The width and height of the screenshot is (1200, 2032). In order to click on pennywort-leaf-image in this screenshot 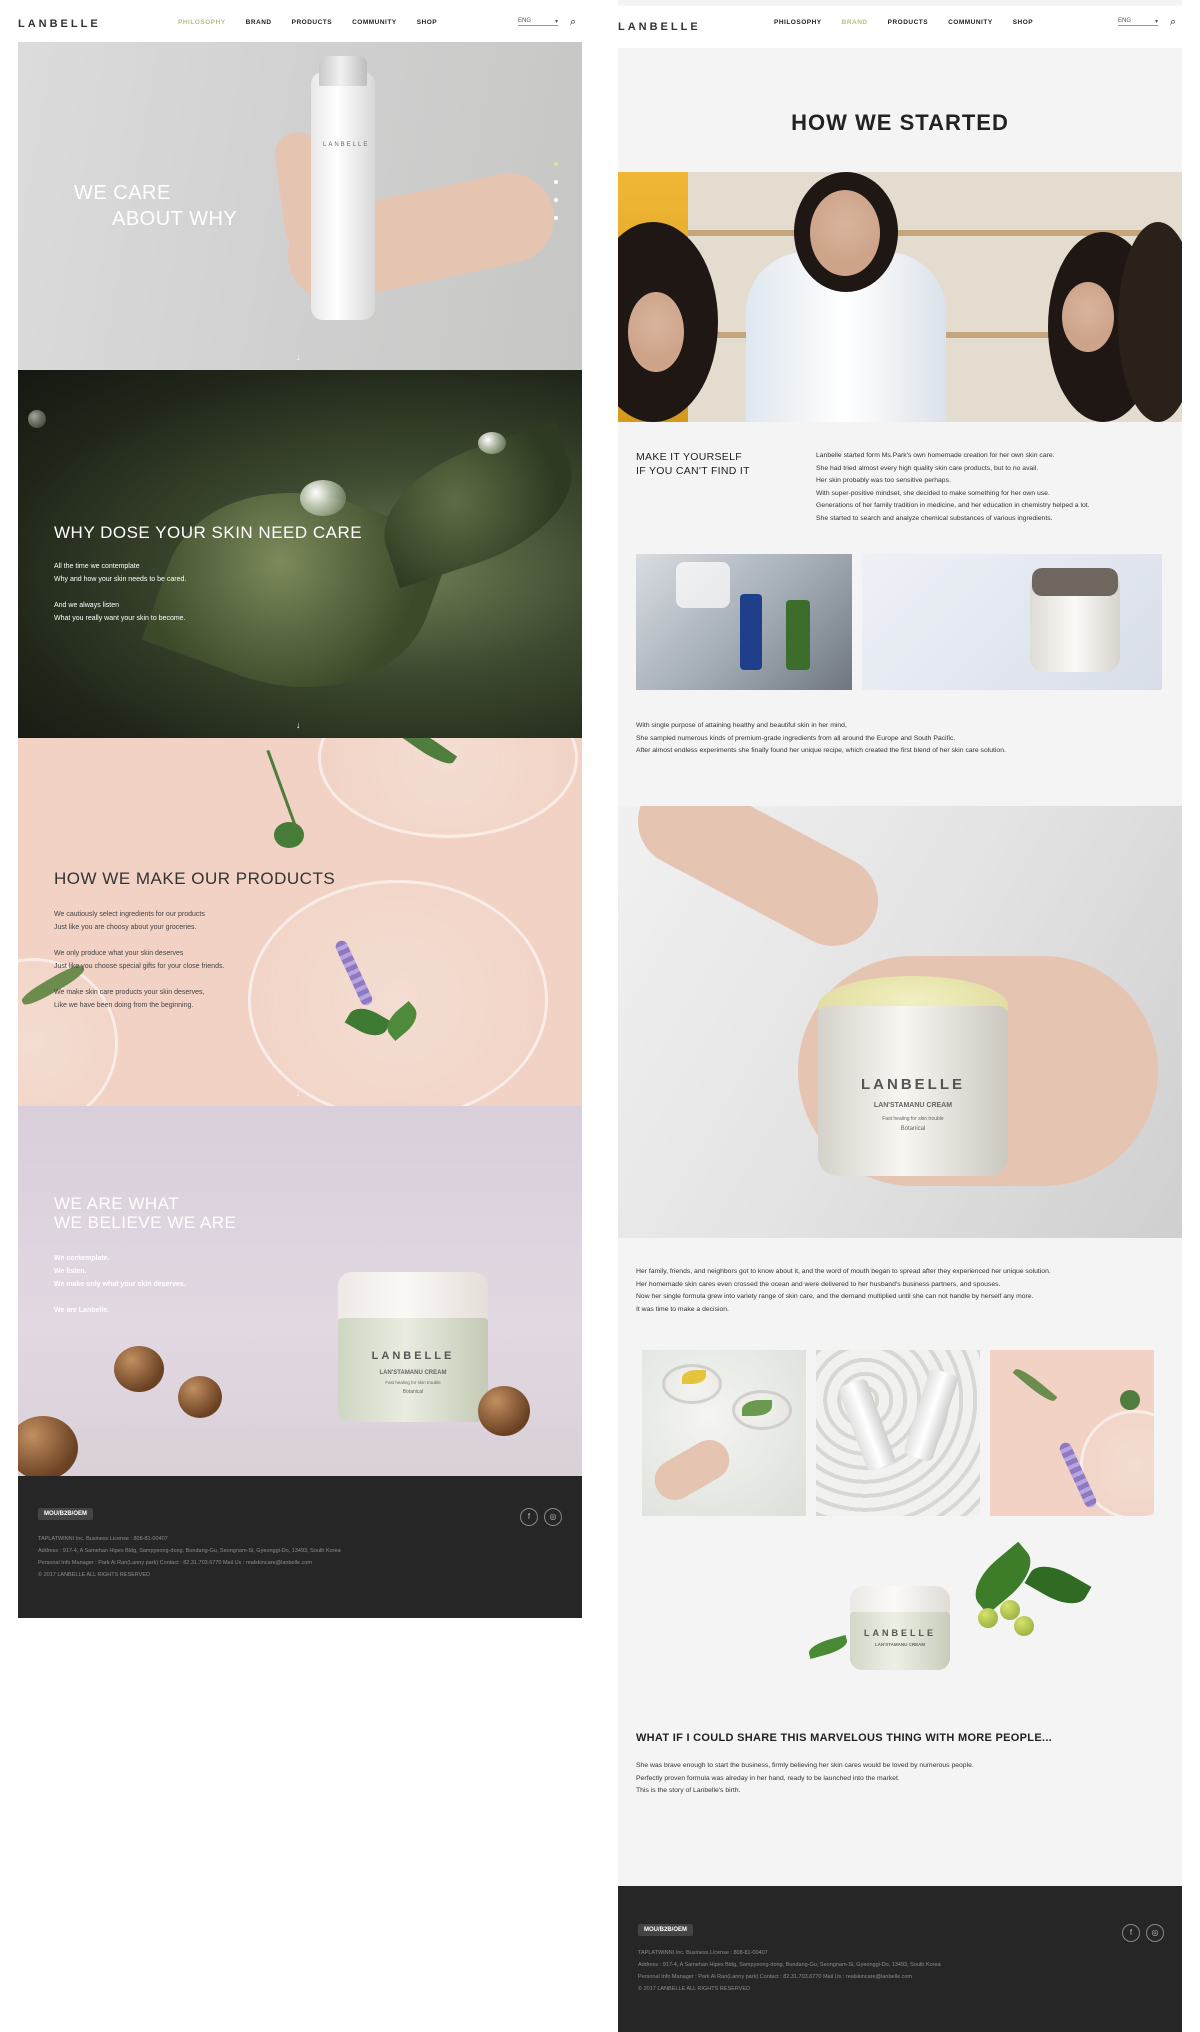, I will do `click(289, 835)`.